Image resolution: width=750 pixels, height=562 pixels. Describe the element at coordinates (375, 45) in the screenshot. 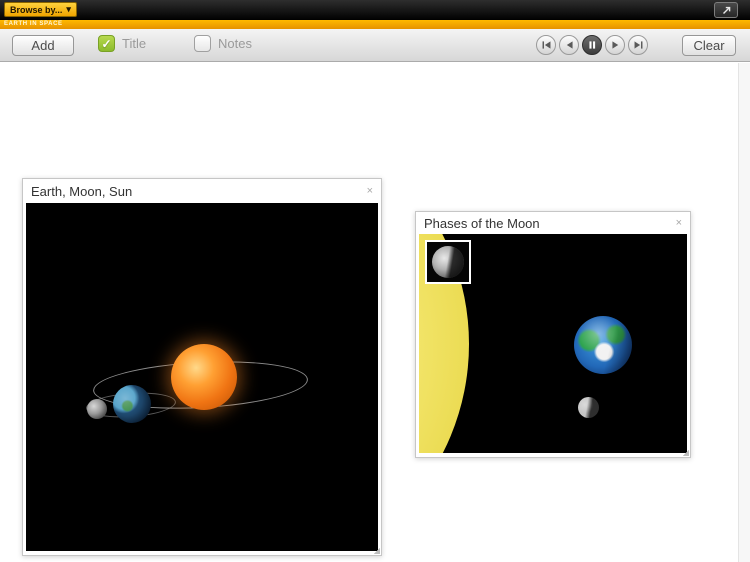

I see `toolbar: Add Title Notes` at that location.